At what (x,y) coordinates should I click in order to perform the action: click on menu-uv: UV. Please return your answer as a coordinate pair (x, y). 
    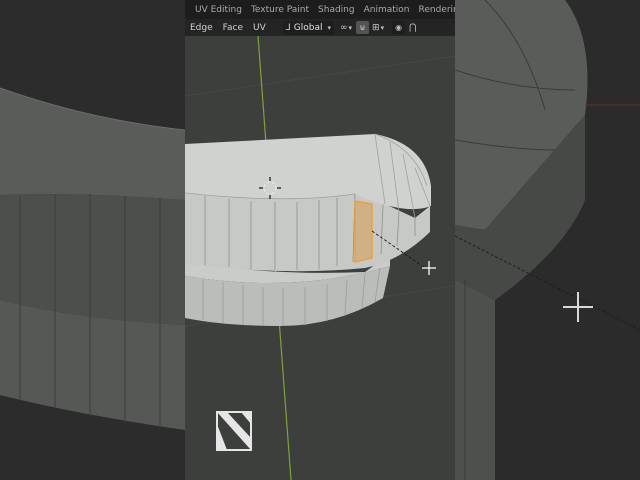
    Looking at the image, I should click on (259, 28).